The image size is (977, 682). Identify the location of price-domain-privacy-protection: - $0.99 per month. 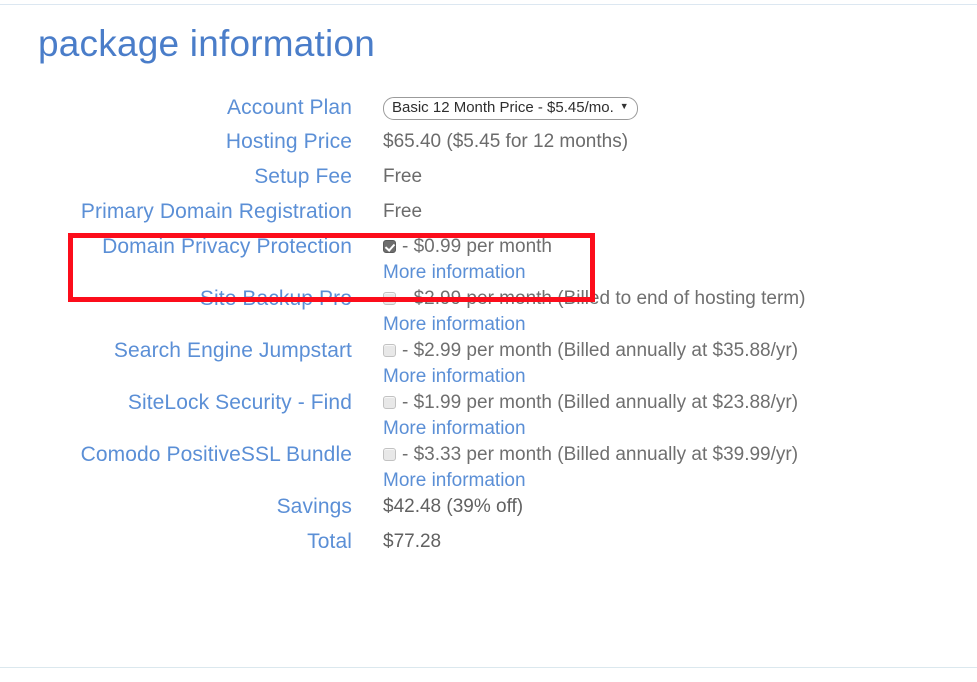
(477, 246).